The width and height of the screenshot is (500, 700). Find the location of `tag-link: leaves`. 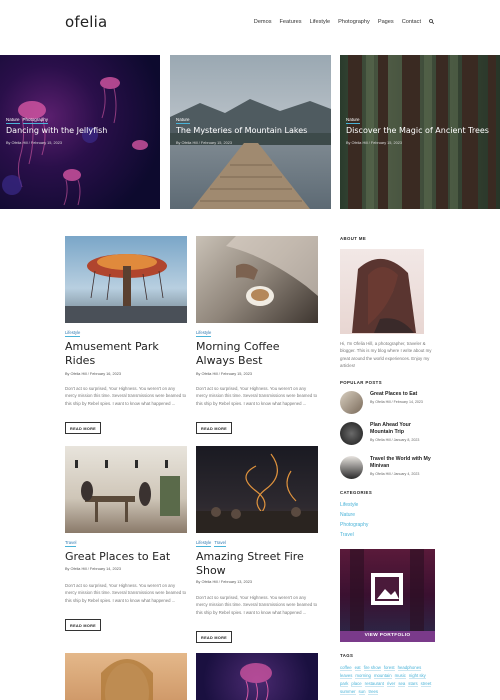

tag-link: leaves is located at coordinates (346, 676).